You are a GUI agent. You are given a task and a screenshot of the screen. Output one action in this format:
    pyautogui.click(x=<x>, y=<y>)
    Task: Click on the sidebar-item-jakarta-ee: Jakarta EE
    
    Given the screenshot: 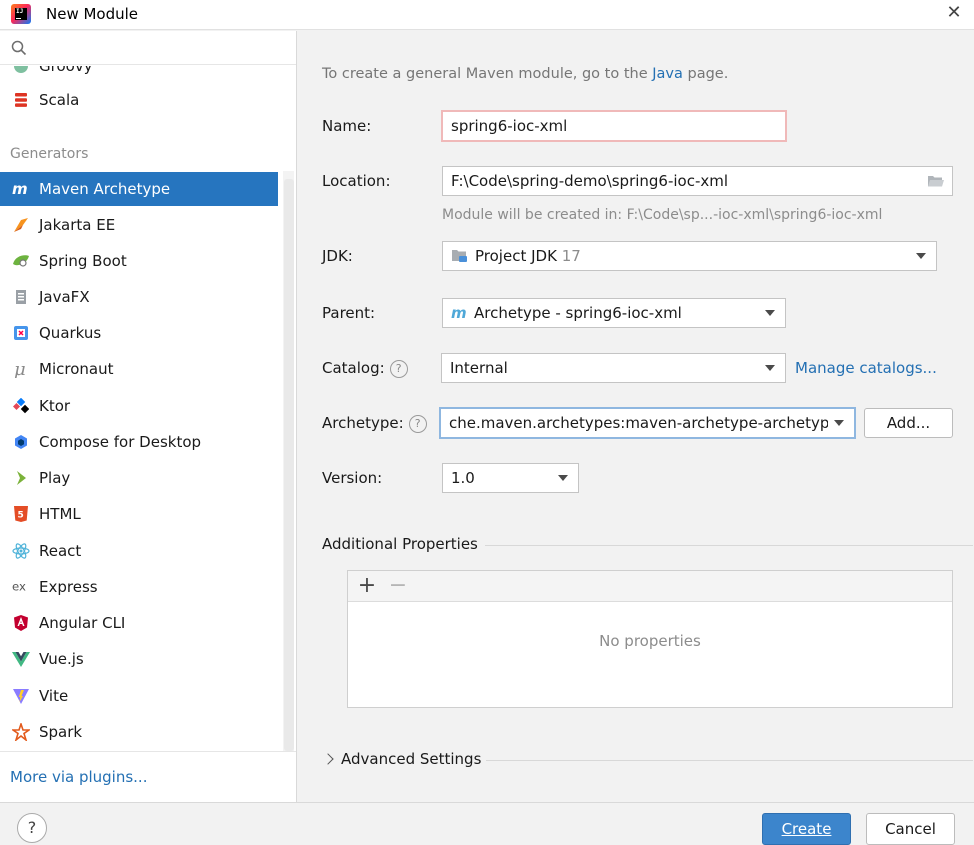 What is the action you would take?
    pyautogui.click(x=139, y=225)
    